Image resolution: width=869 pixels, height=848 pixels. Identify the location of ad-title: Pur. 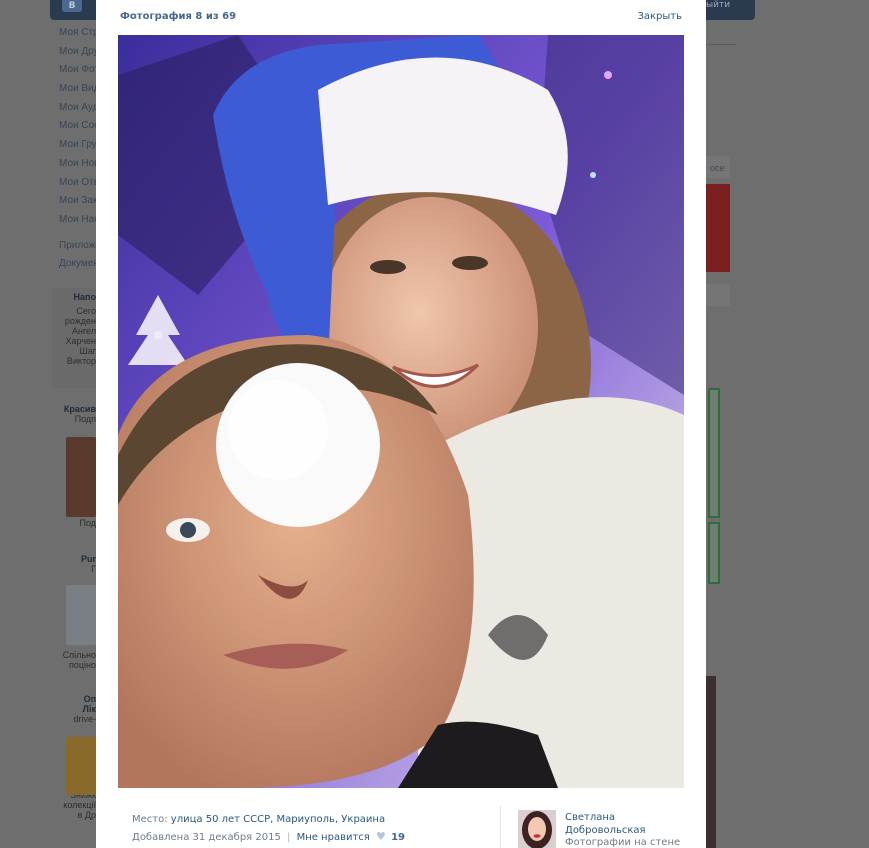
(74, 559).